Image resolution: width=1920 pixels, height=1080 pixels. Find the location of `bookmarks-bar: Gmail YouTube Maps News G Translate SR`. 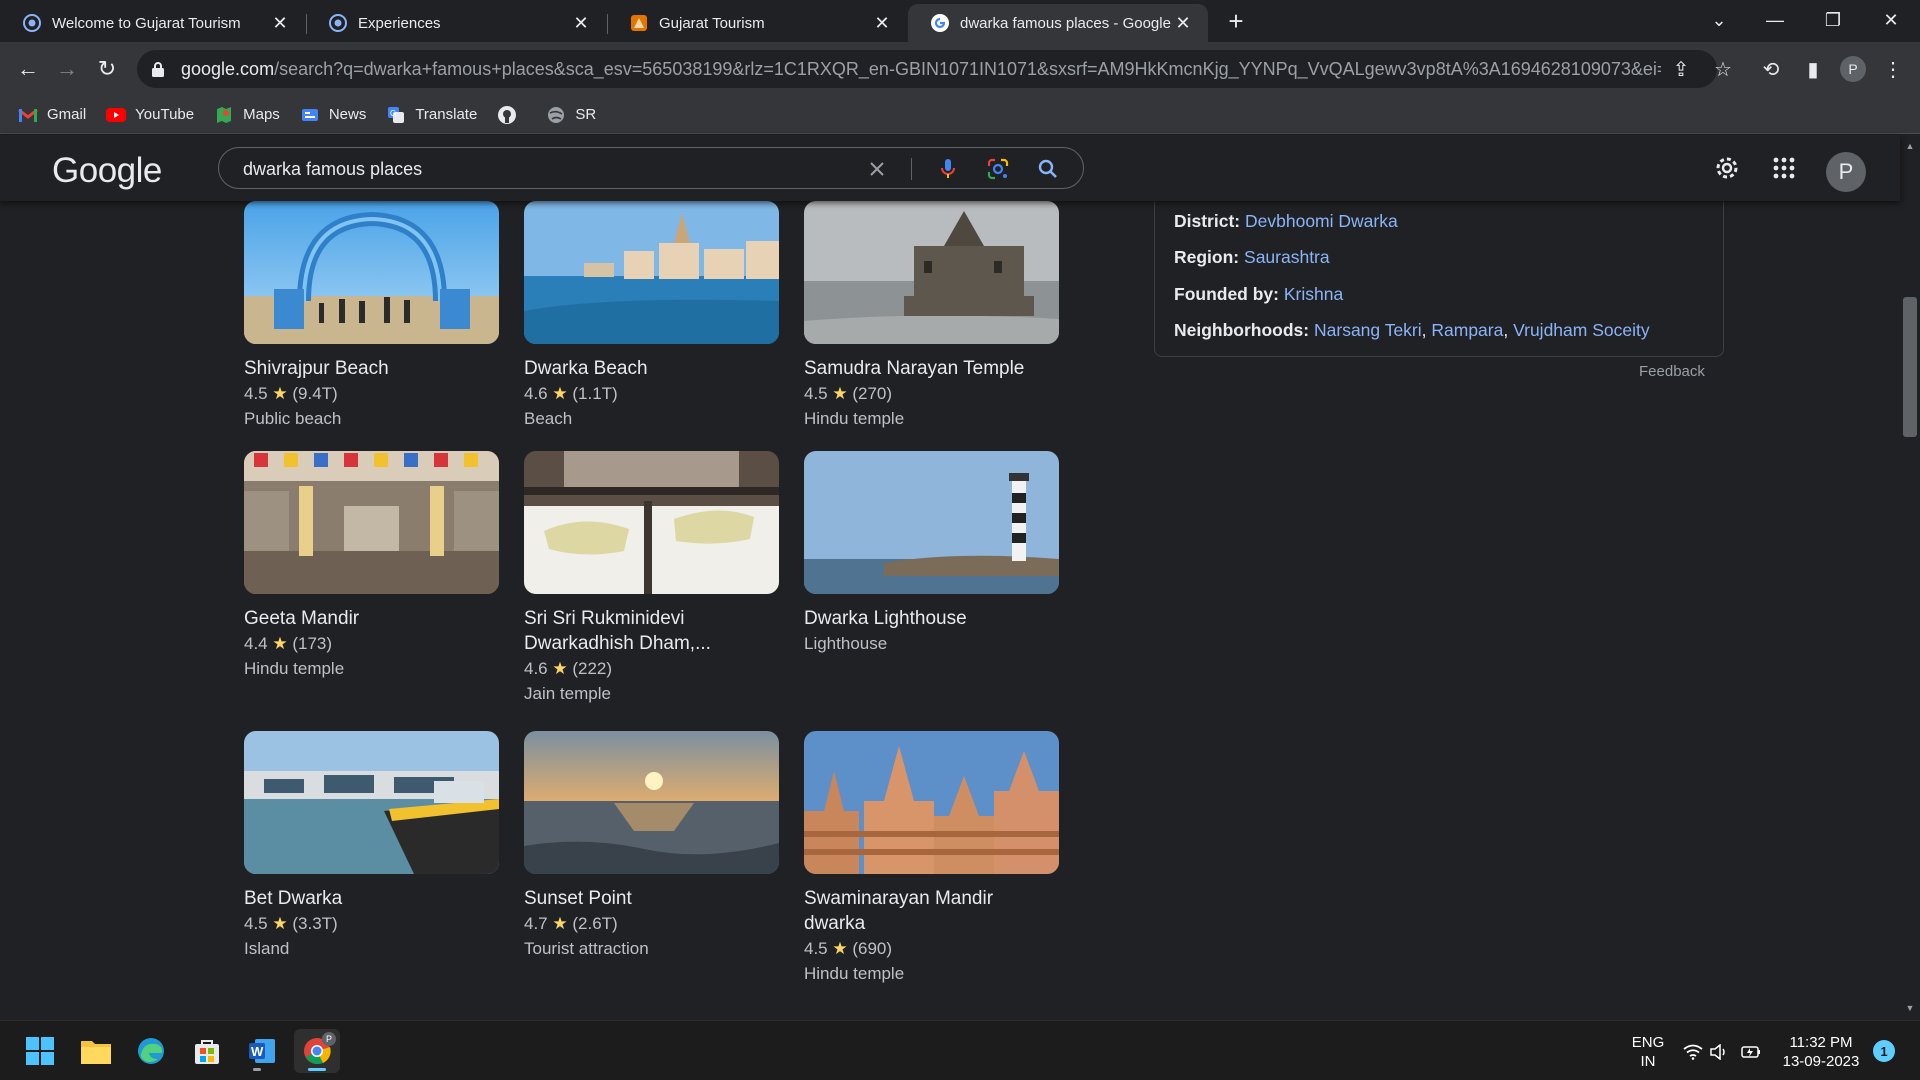

bookmarks-bar: Gmail YouTube Maps News G Translate SR is located at coordinates (960, 115).